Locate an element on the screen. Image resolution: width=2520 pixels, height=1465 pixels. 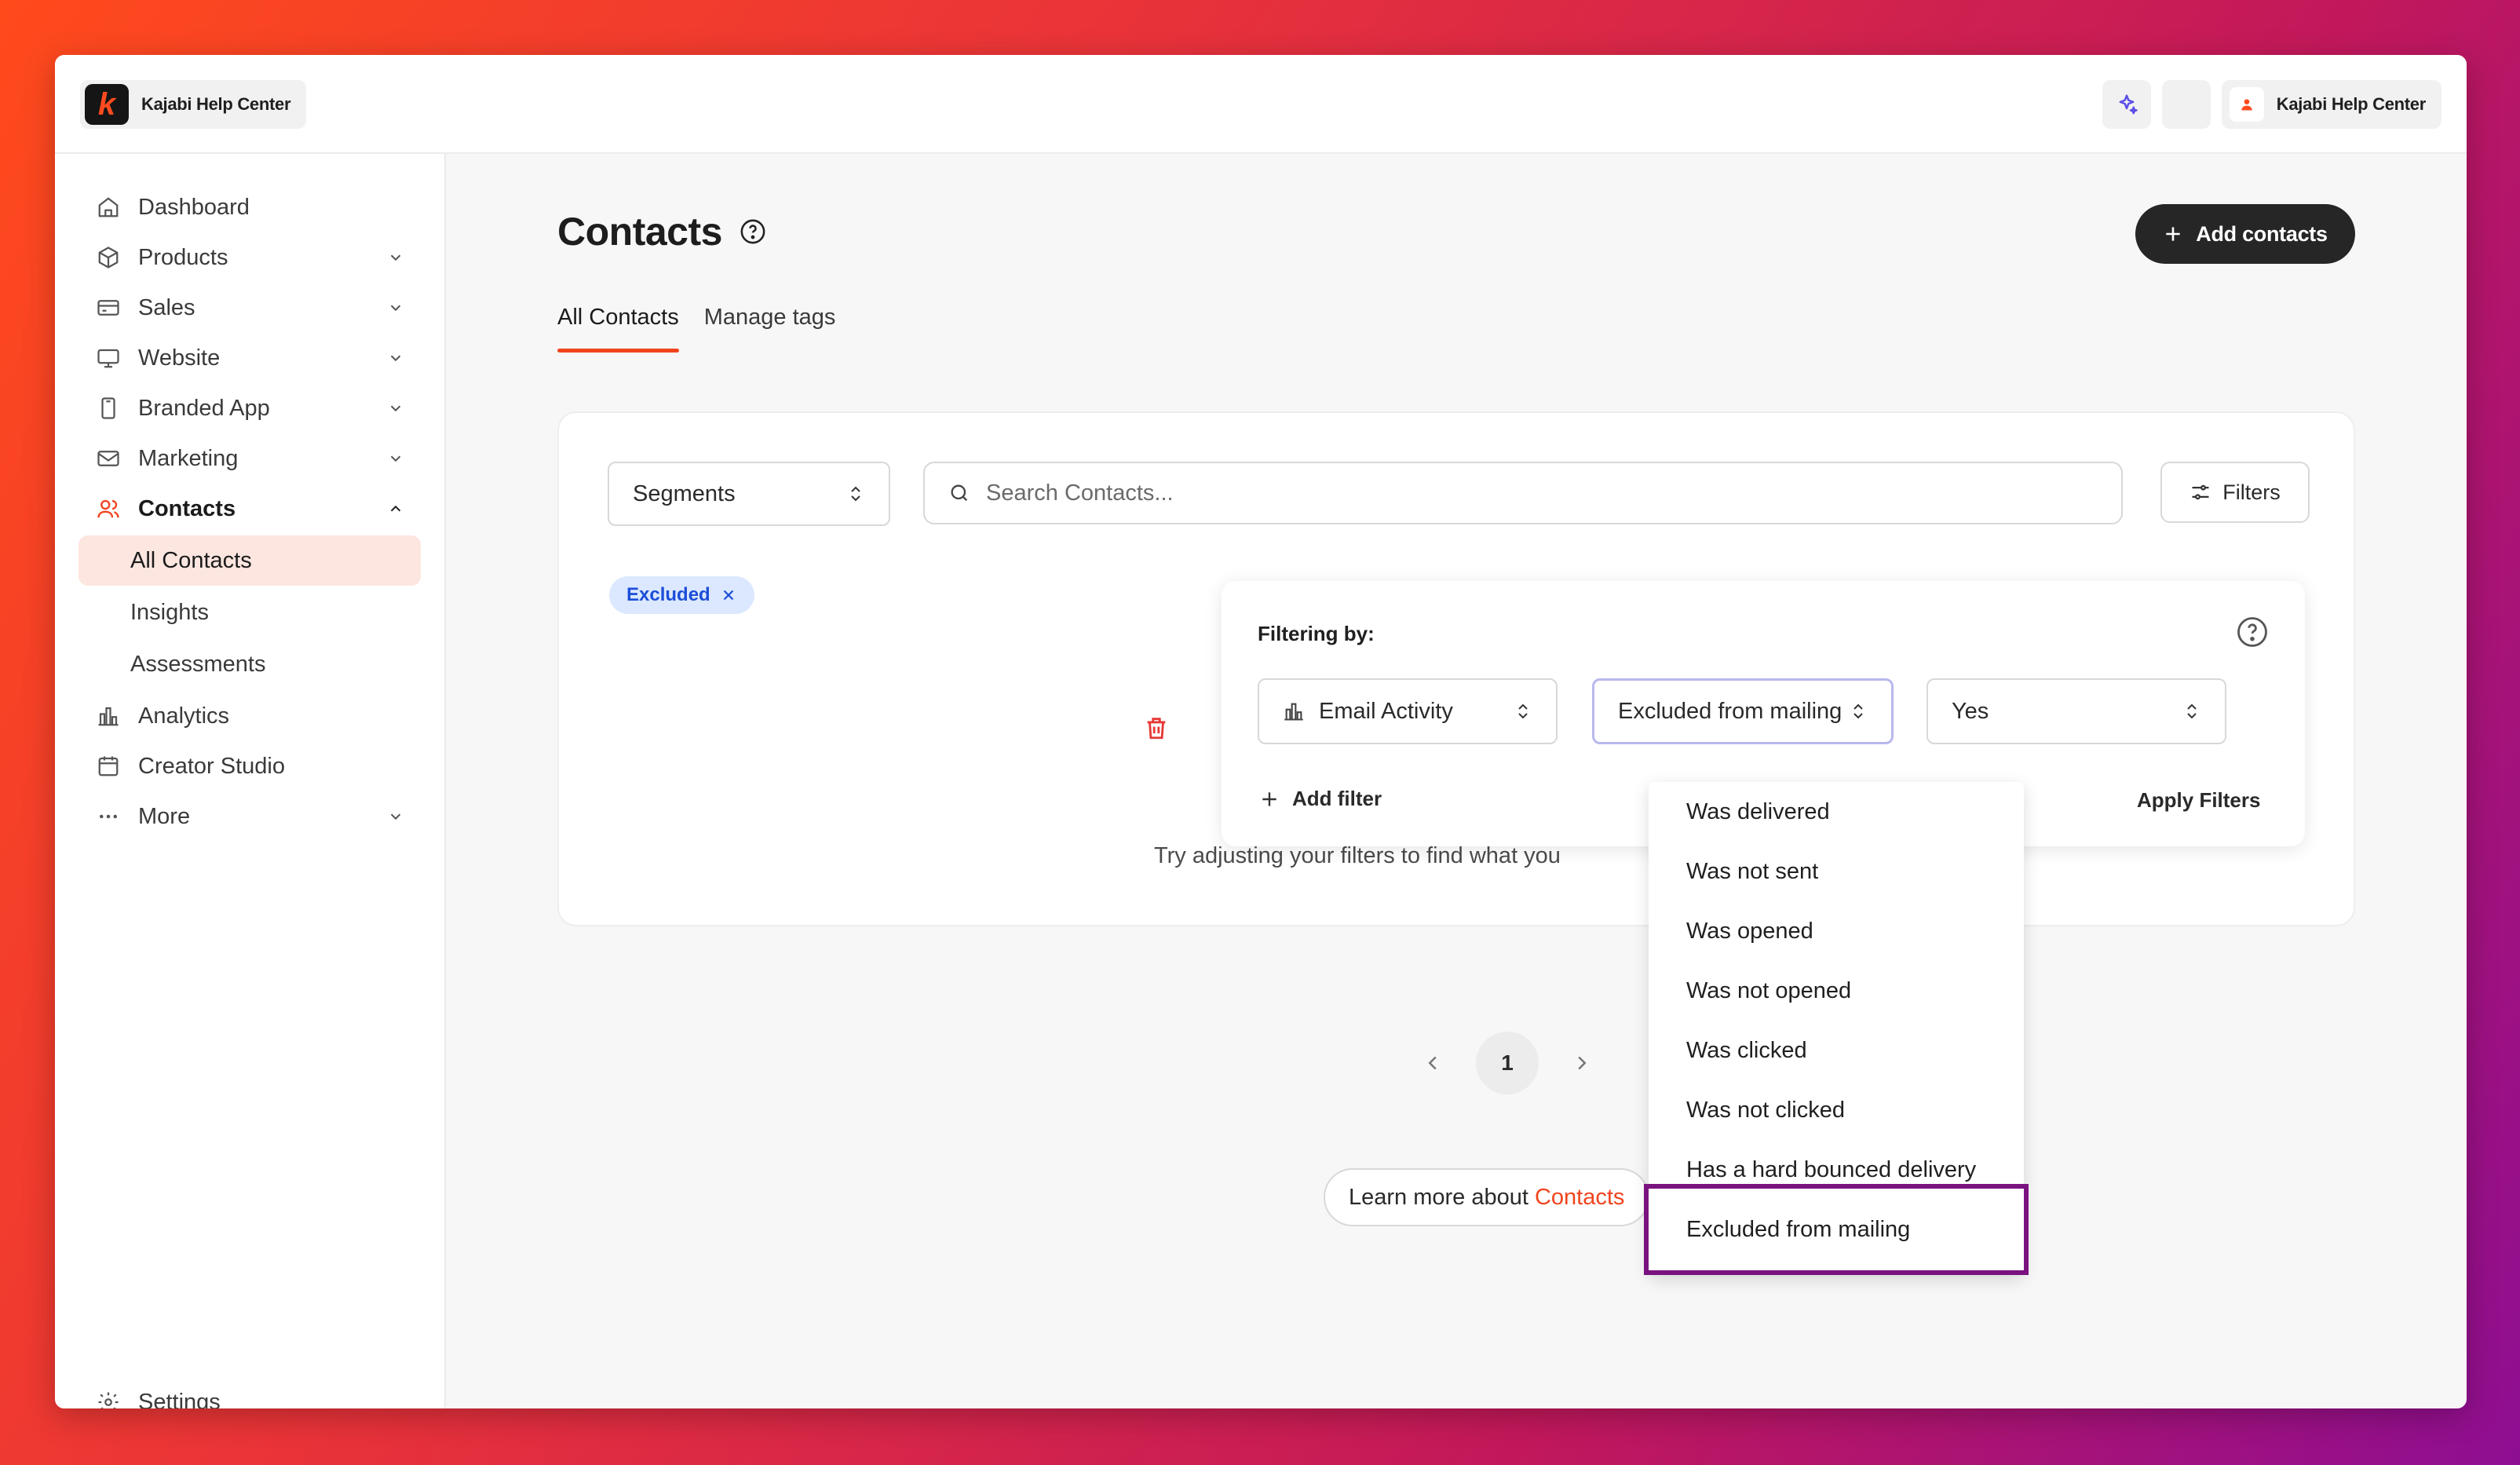
chevron-right-icon is located at coordinates (1582, 1063).